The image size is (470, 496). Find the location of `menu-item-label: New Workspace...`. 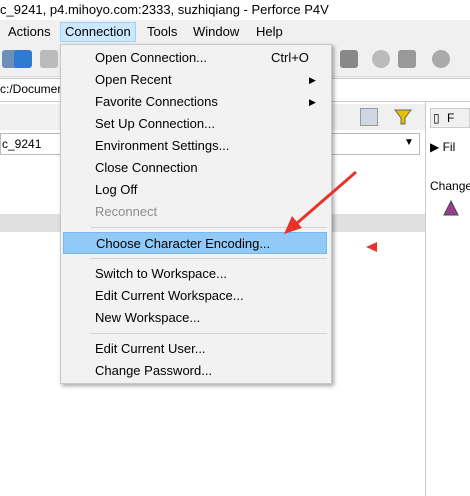

menu-item-label: New Workspace... is located at coordinates (148, 317).